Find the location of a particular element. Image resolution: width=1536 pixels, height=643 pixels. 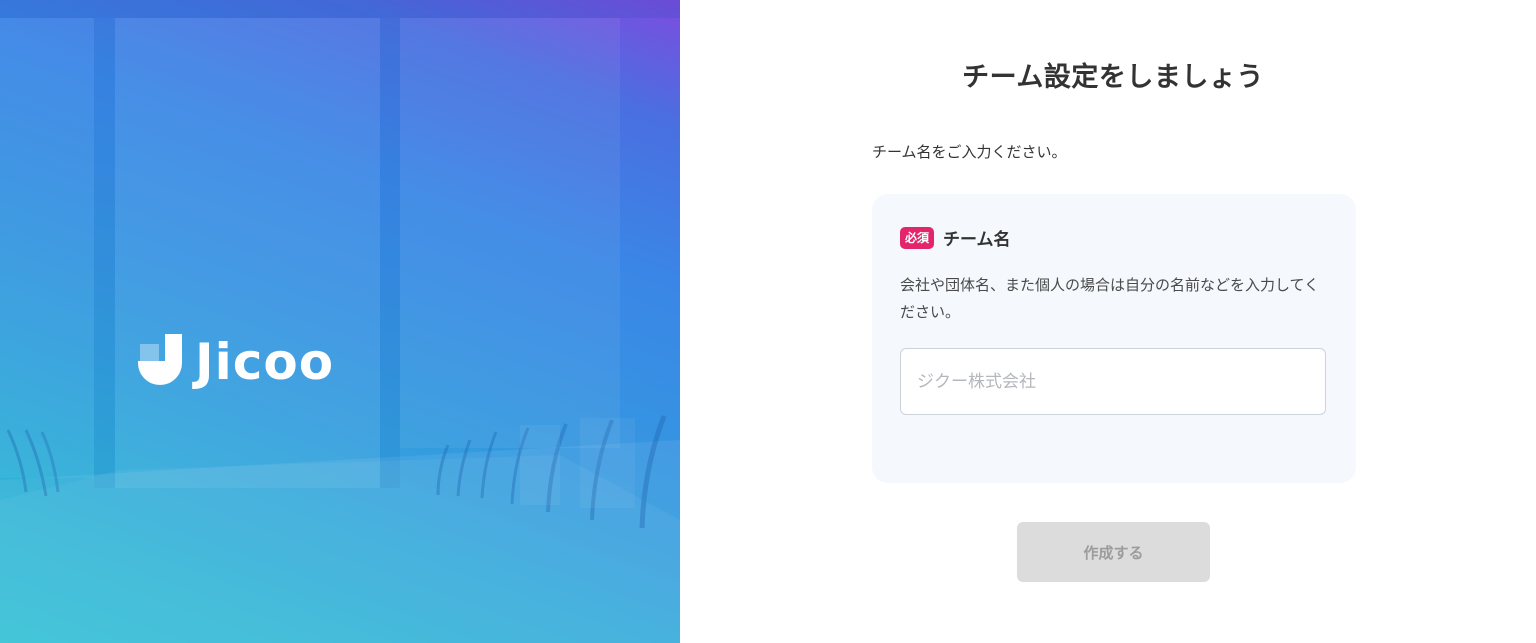

team-name-input is located at coordinates (1113, 381).